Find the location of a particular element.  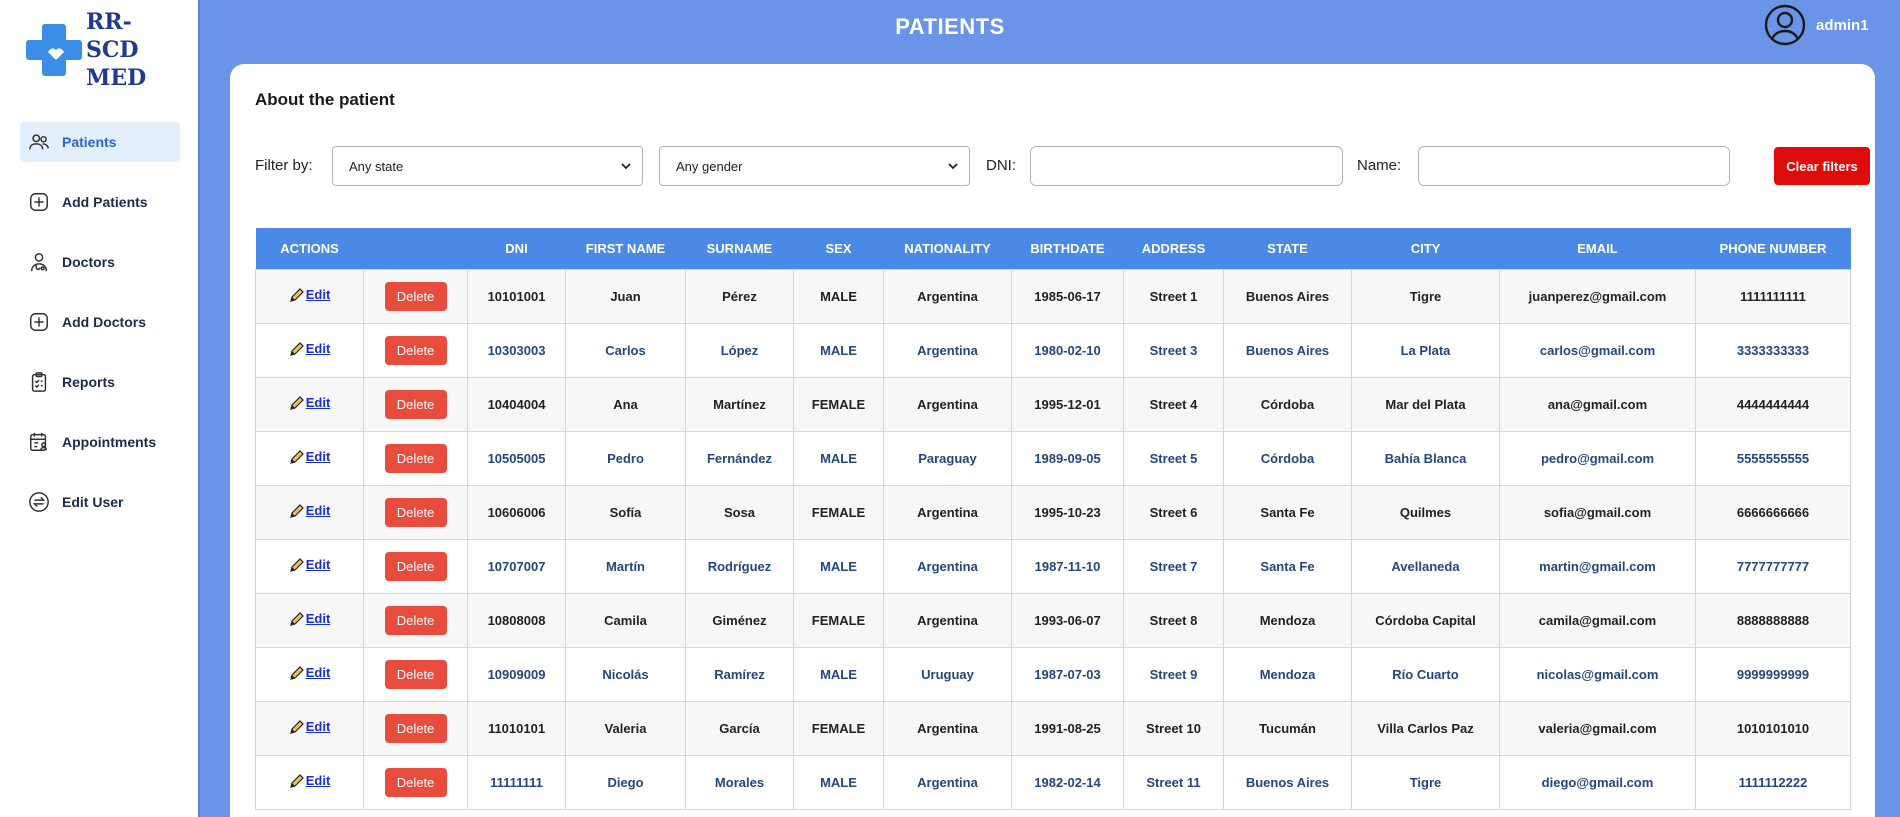

clear-filters-button: Clear filters is located at coordinates (1822, 166).